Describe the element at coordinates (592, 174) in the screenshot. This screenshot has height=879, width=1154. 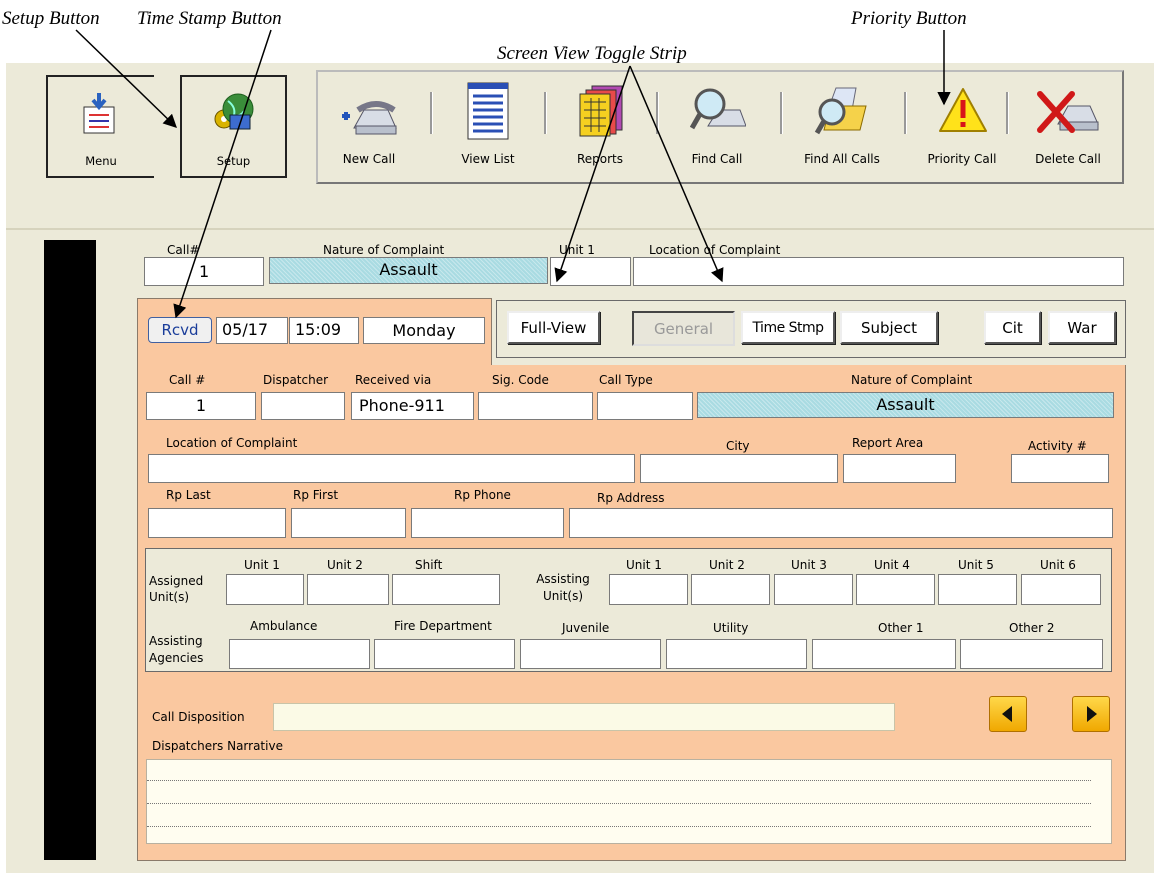
I see `arrow-view-strip-left` at that location.